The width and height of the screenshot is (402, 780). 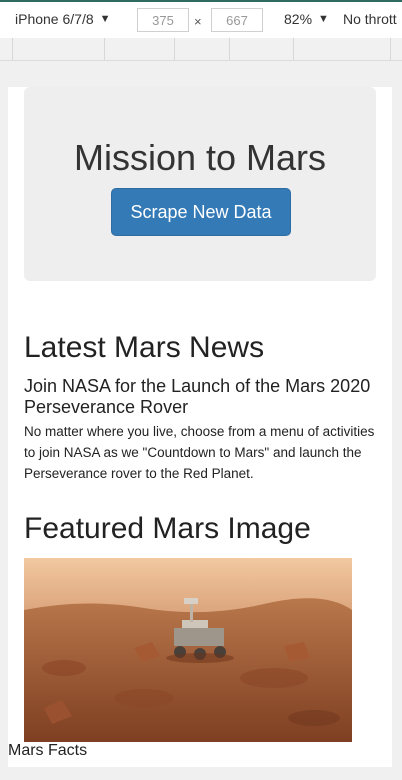 I want to click on news-section-title: Latest Mars News, so click(x=144, y=347).